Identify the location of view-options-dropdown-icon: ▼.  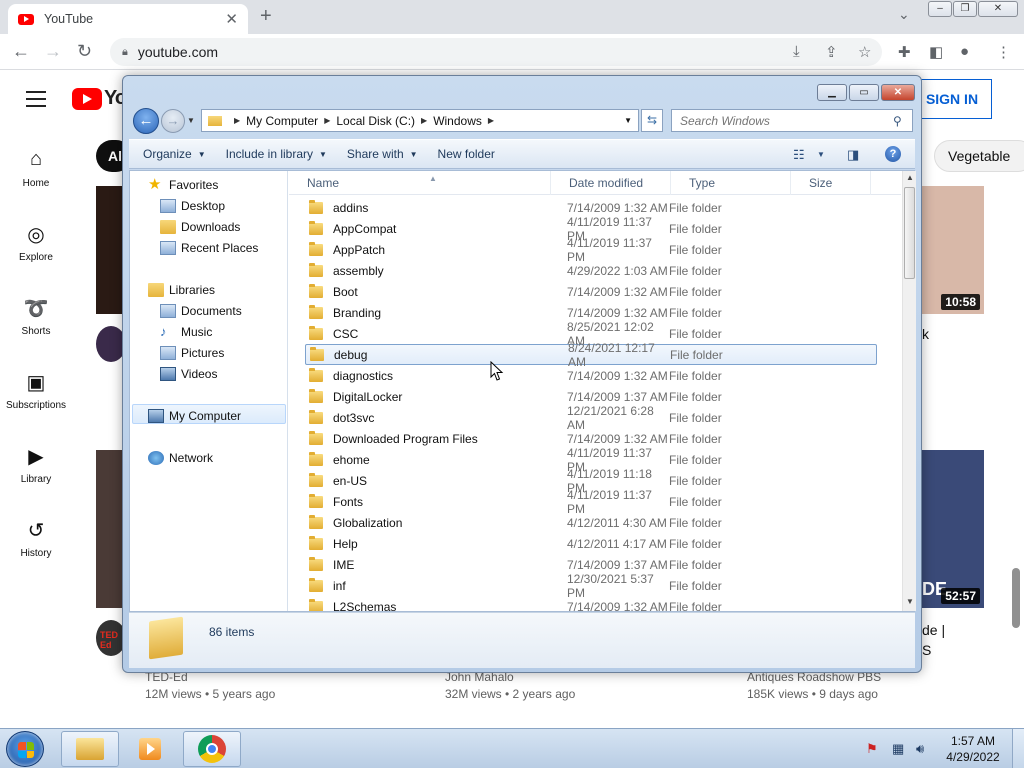
(821, 154).